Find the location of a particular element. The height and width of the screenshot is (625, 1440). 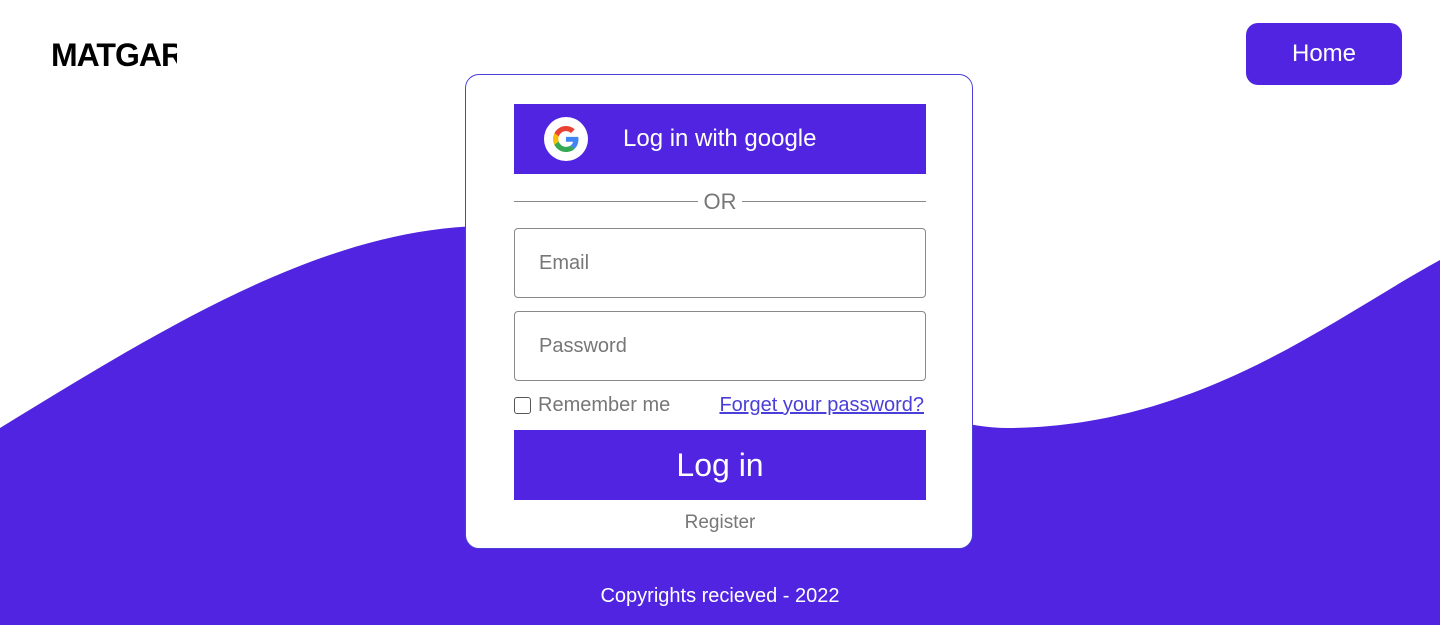

email-input is located at coordinates (720, 263).